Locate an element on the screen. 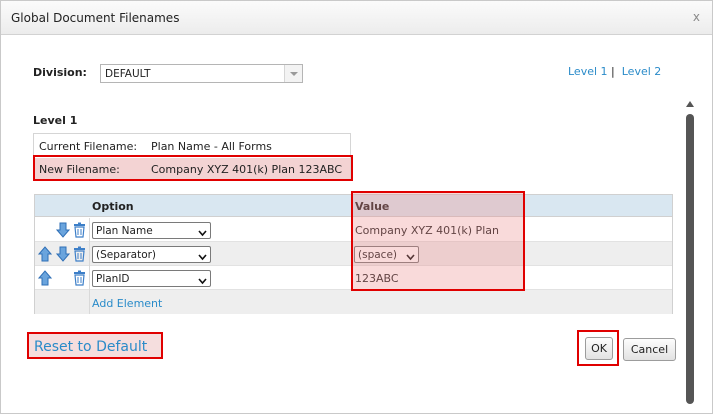 The image size is (713, 414). ok-button-highlight: OK is located at coordinates (598, 348).